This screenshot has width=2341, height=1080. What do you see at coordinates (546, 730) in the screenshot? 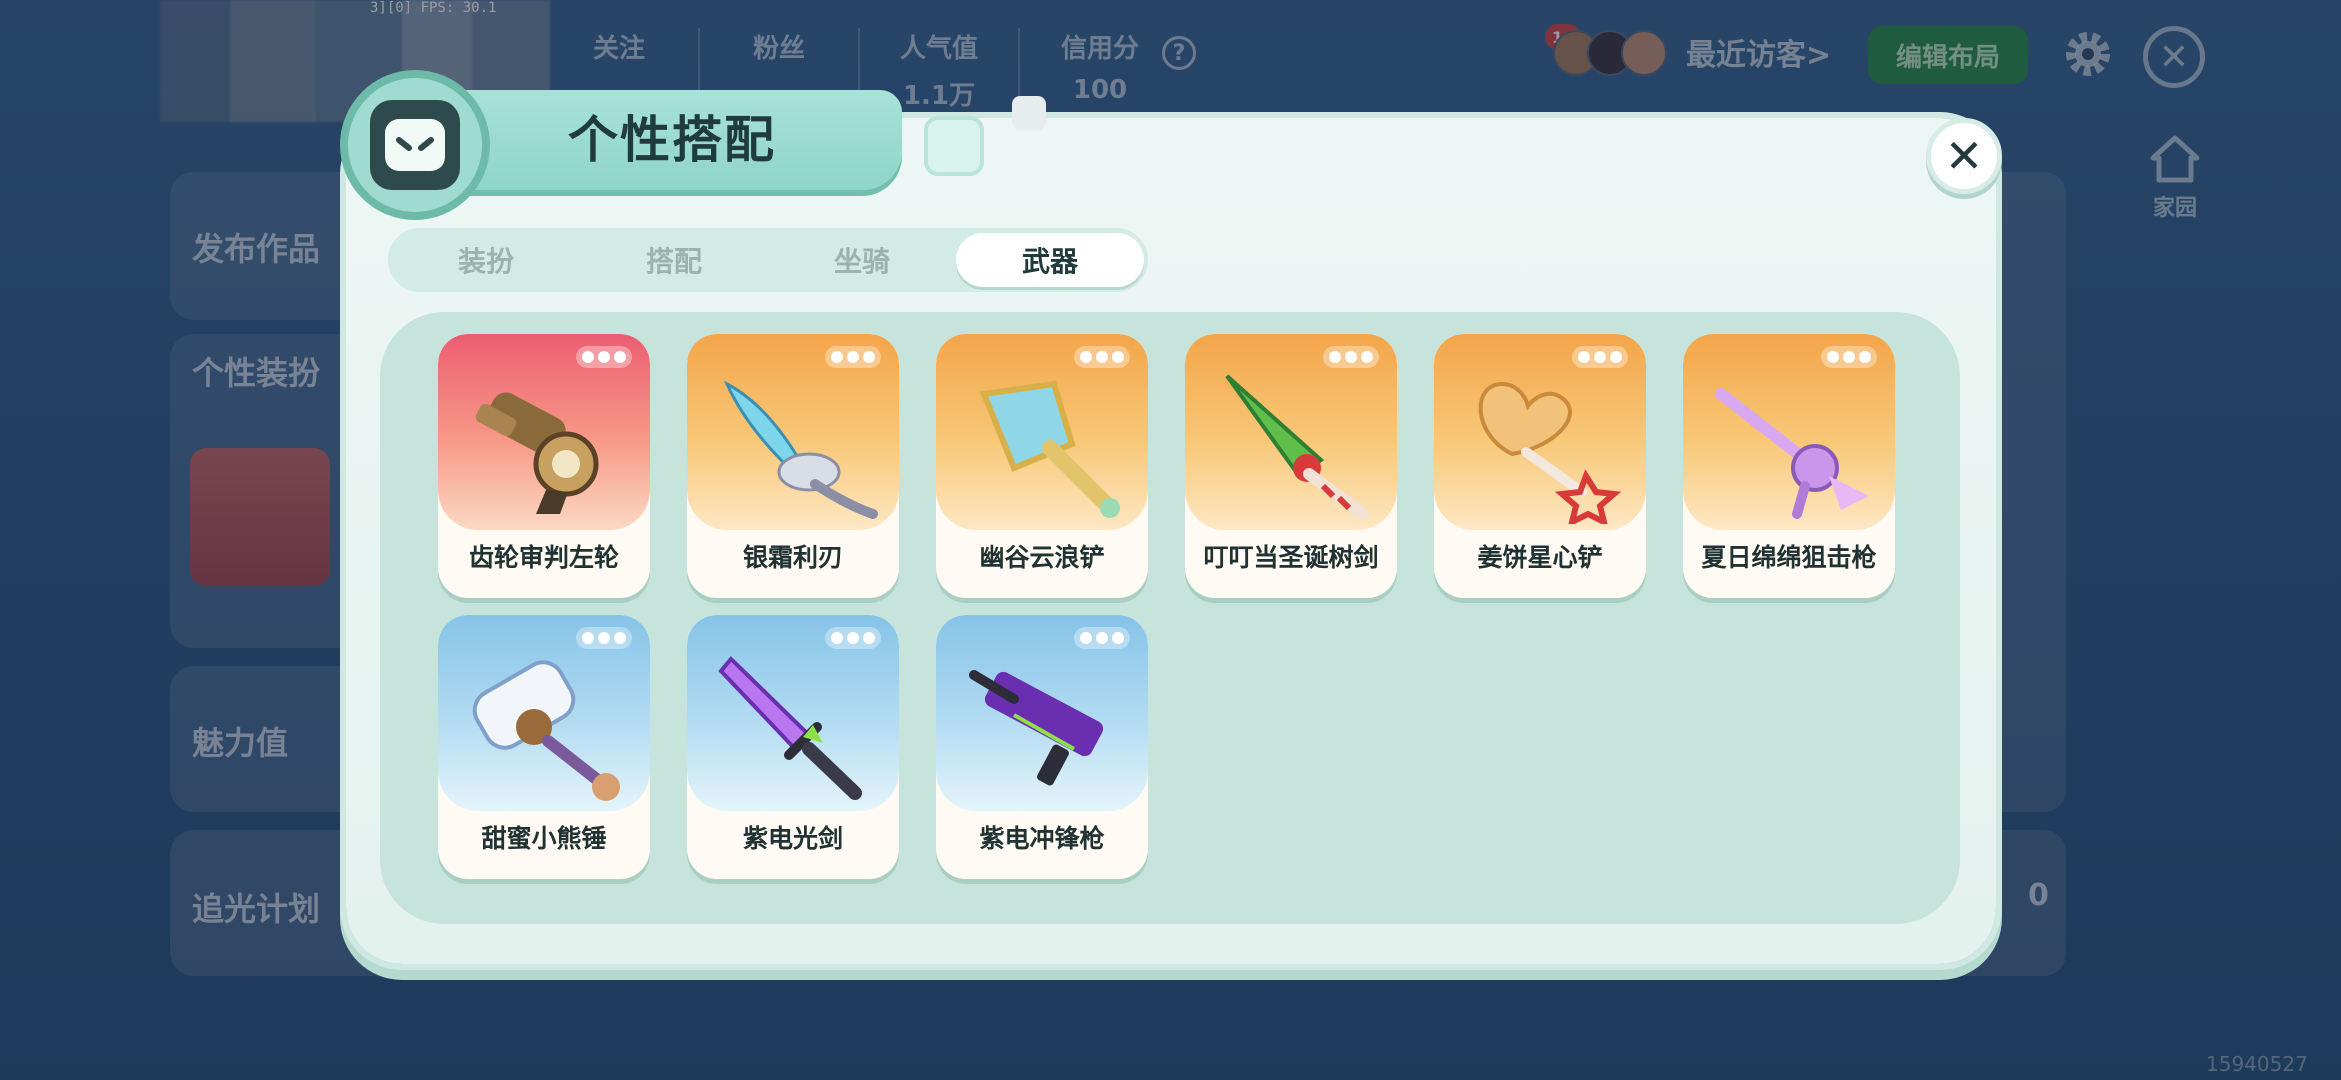
I see `hammer-icon` at bounding box center [546, 730].